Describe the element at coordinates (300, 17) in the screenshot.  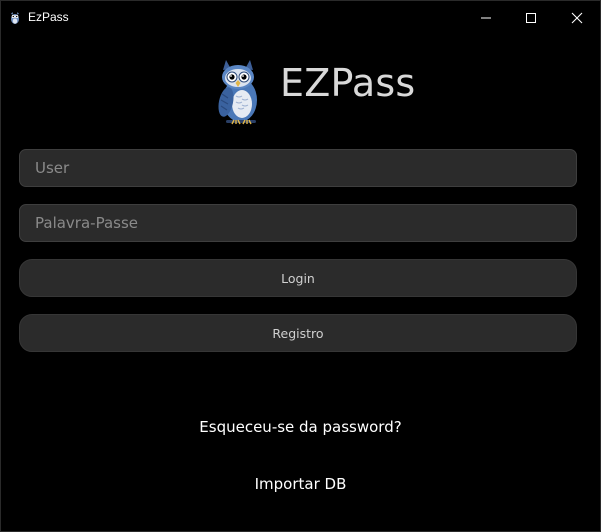
I see `title-bar: EzPass` at that location.